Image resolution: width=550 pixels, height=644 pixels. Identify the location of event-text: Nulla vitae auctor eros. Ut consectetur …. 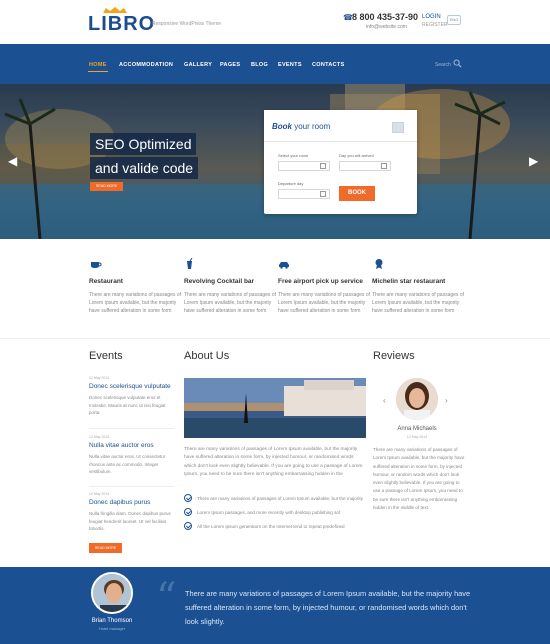
(127, 464).